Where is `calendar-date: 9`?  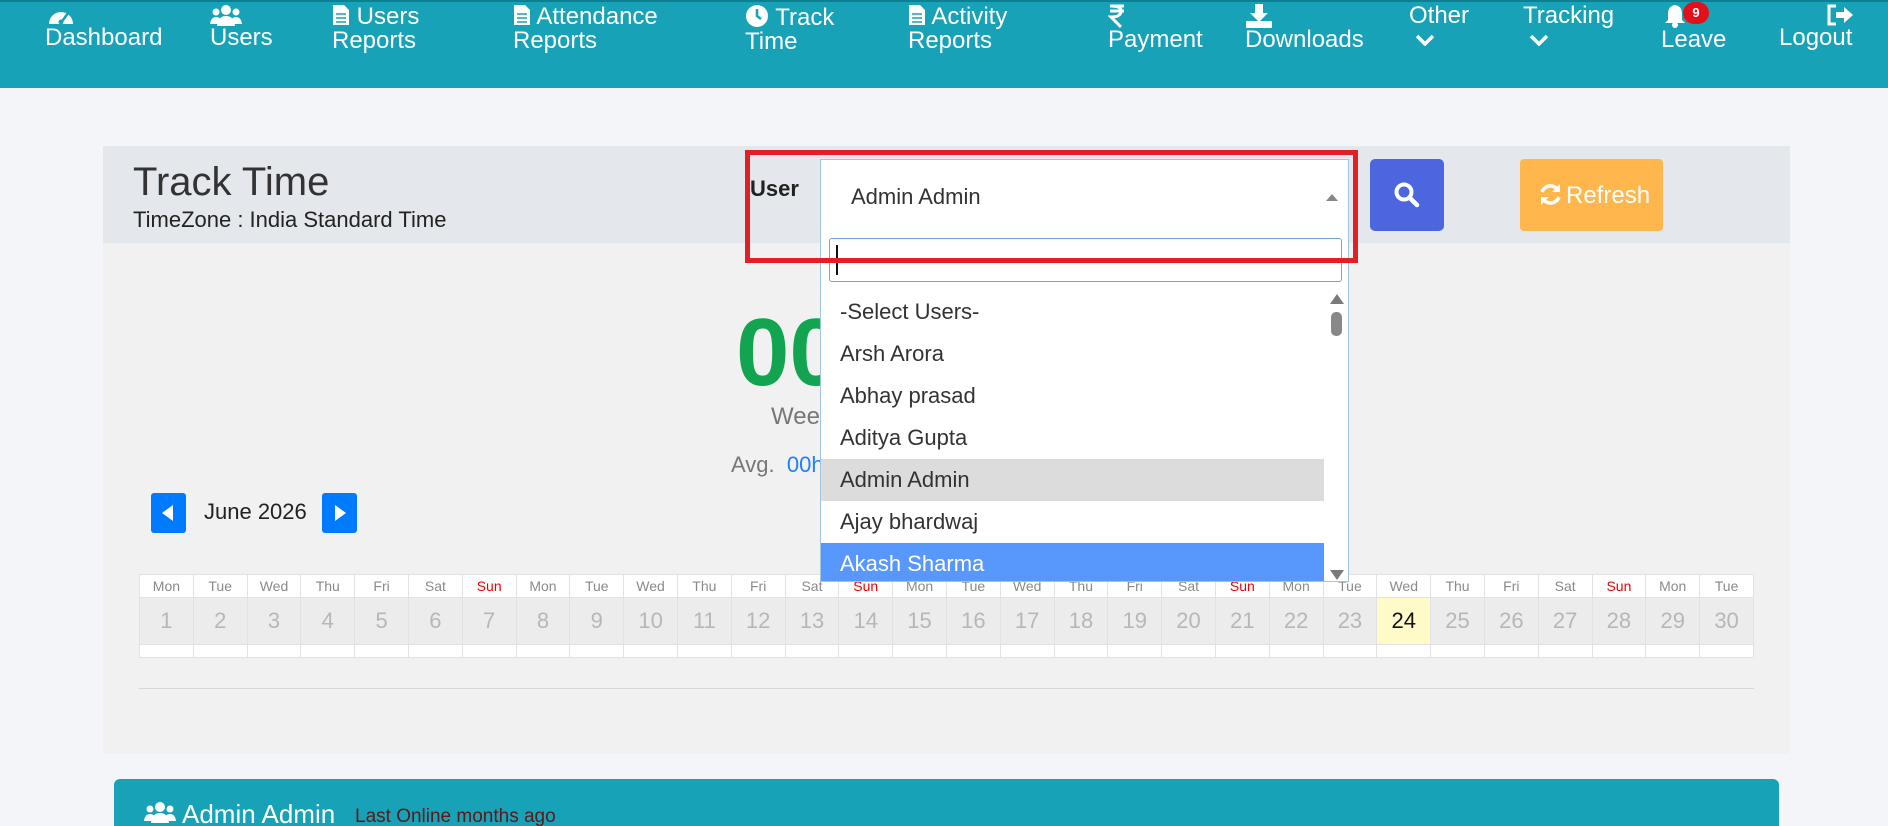 calendar-date: 9 is located at coordinates (597, 621).